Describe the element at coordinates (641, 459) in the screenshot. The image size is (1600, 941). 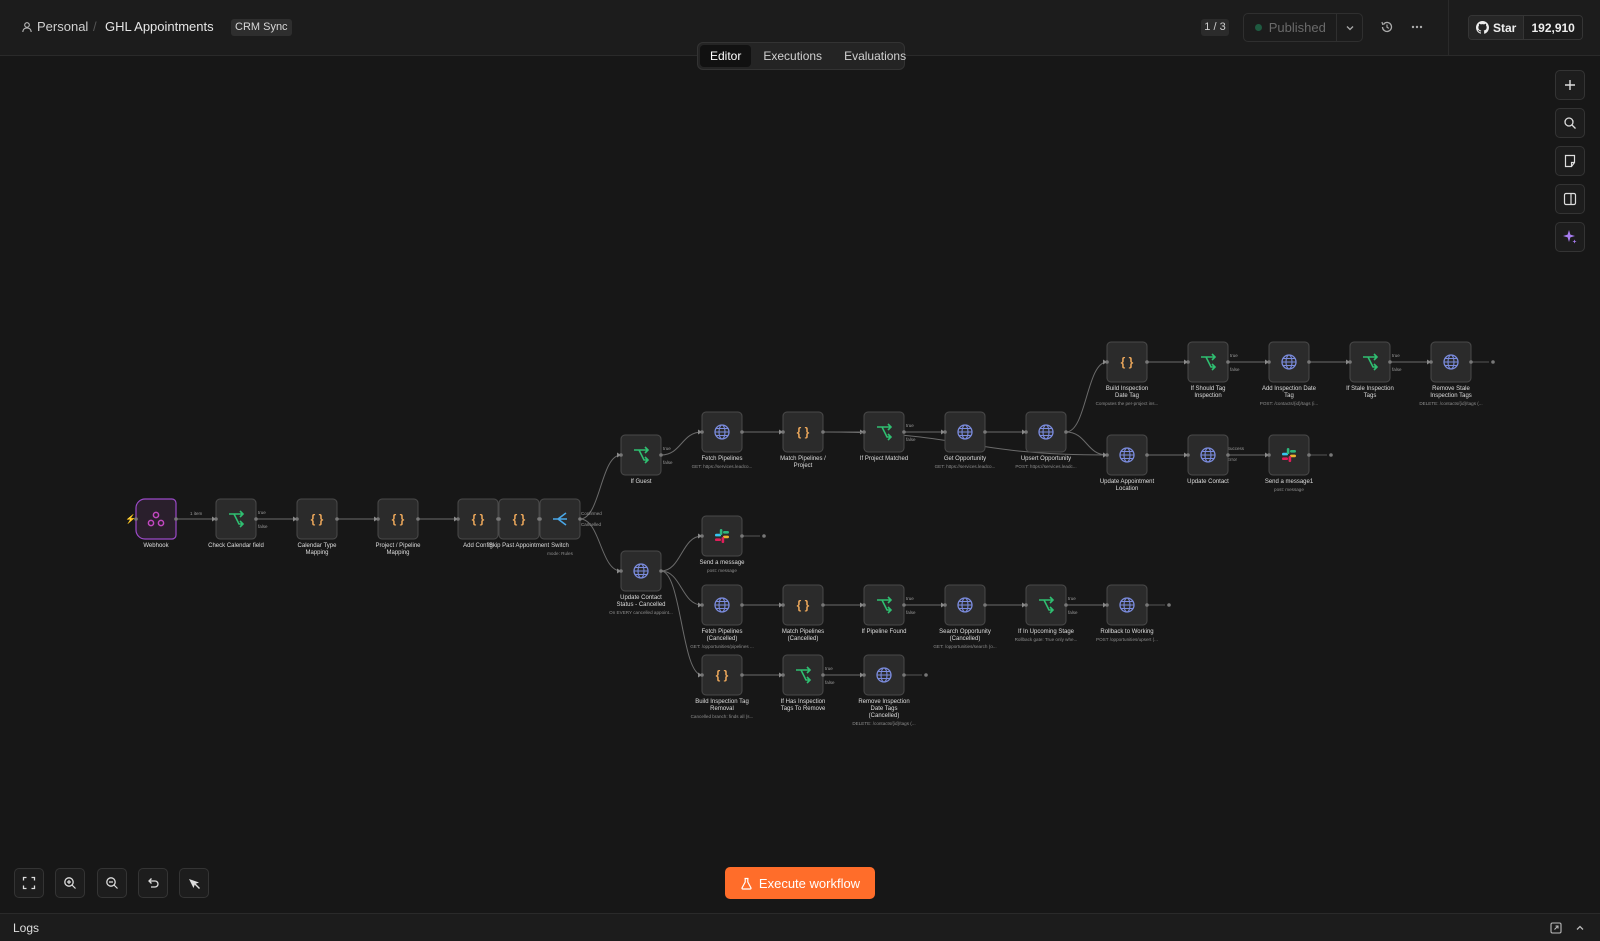
I see `node-if-guest: If Guest` at that location.